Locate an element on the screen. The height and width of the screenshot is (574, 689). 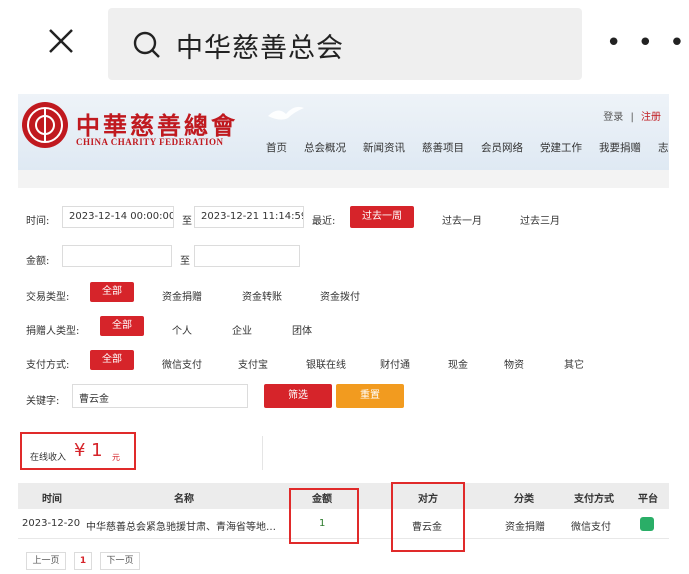
col-category: 分类 is located at coordinates (524, 499).